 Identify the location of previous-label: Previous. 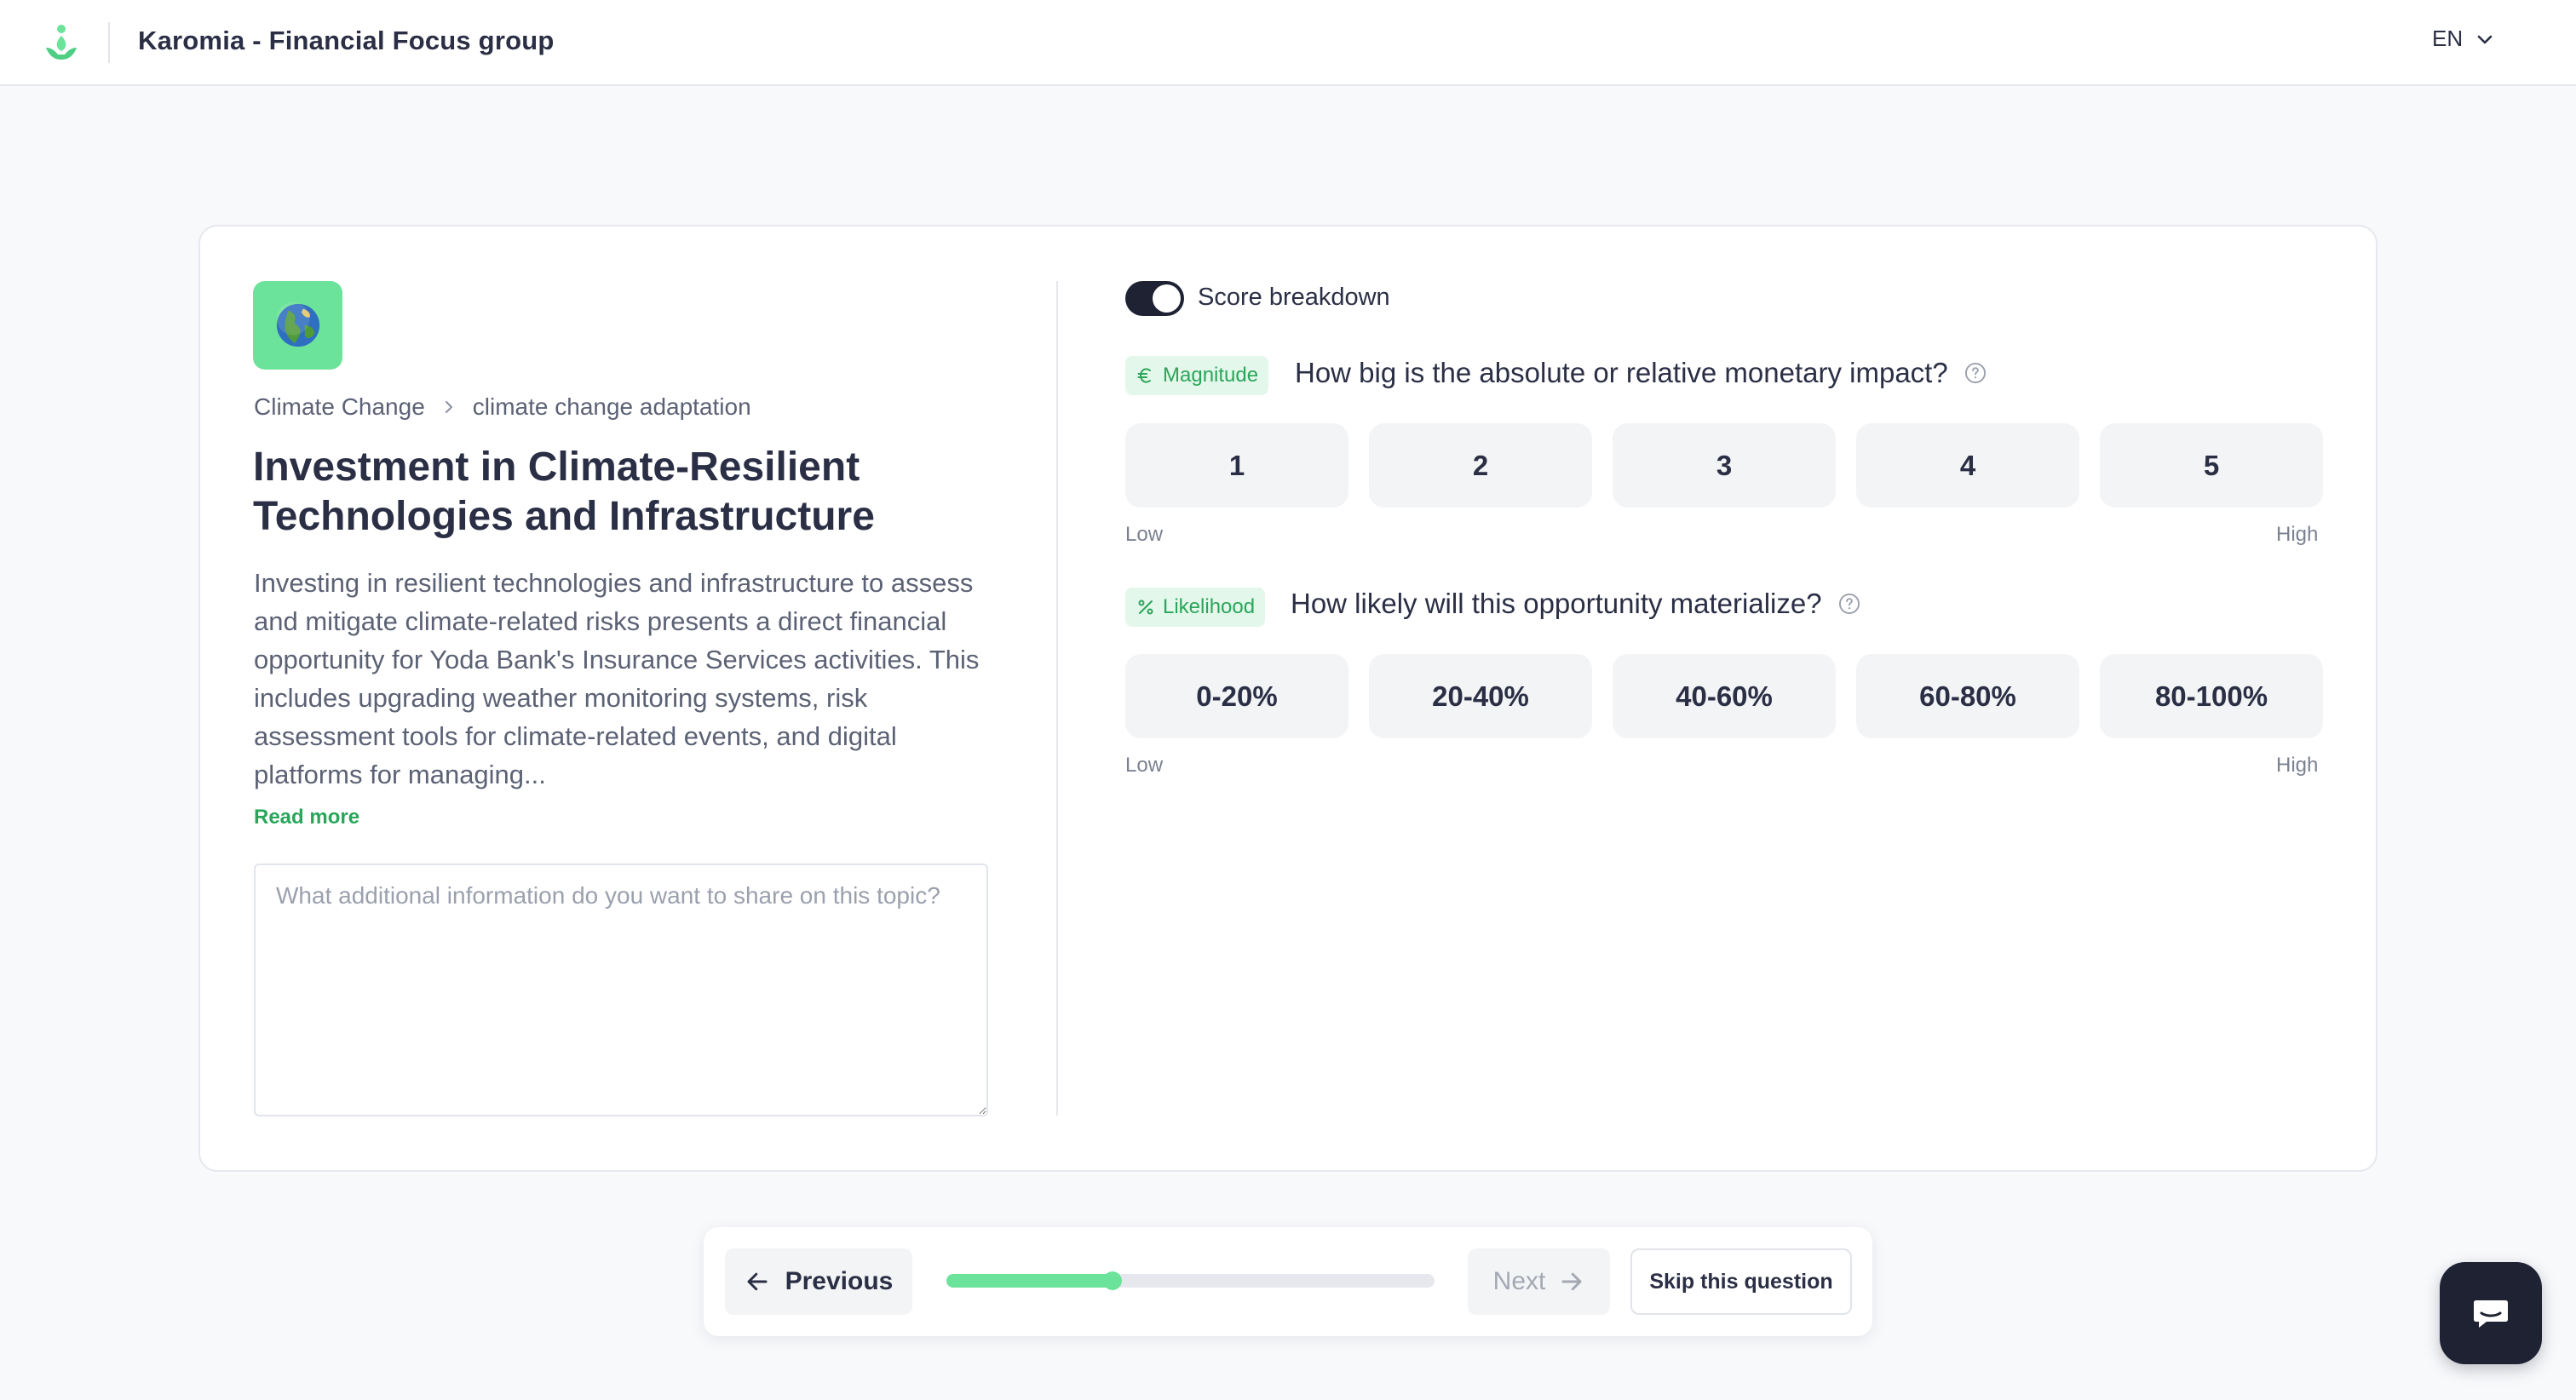
(840, 1281).